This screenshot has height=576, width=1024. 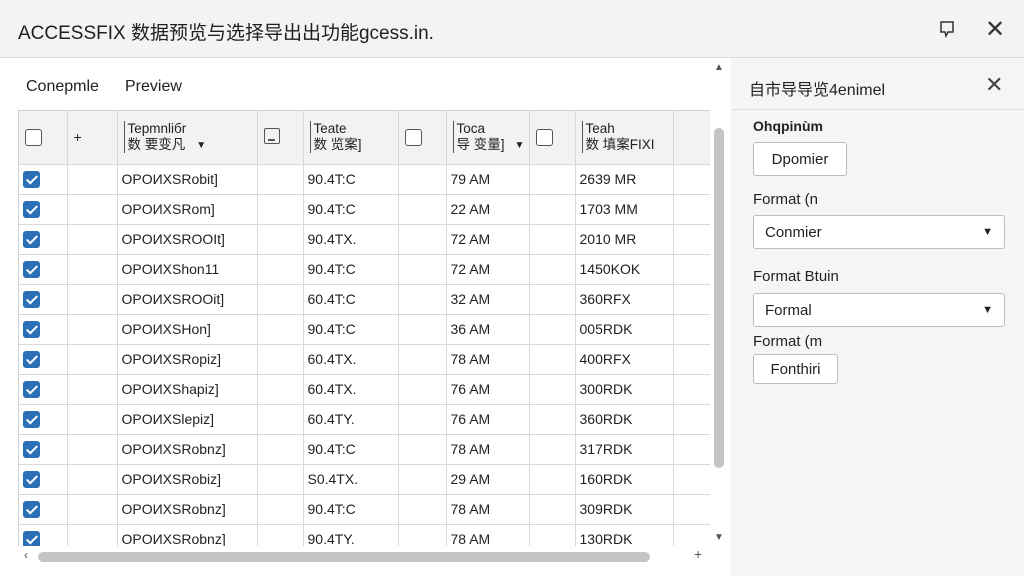 What do you see at coordinates (187, 239) in the screenshot?
I see `cell-id: OPOИXЅROOIt]` at bounding box center [187, 239].